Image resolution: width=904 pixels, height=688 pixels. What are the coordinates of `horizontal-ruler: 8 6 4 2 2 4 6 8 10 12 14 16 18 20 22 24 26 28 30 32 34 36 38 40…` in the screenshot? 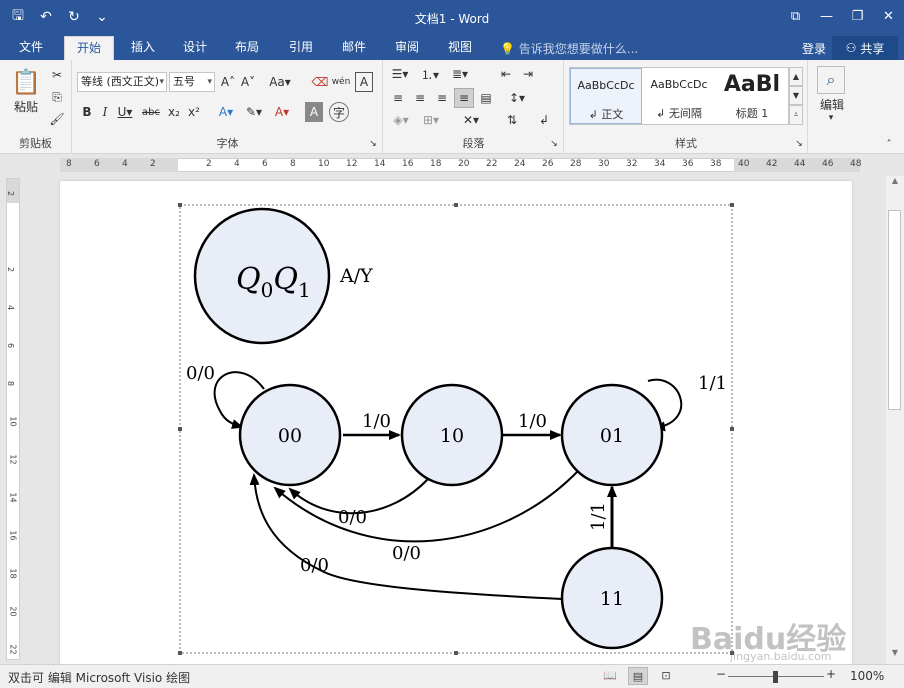 It's located at (452, 165).